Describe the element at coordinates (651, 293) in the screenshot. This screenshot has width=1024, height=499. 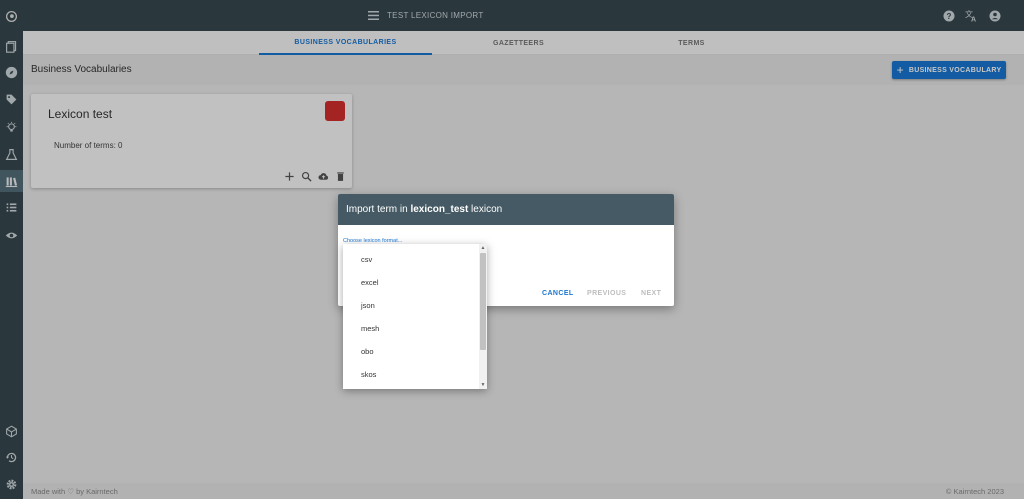
I see `next-button: NEXT` at that location.